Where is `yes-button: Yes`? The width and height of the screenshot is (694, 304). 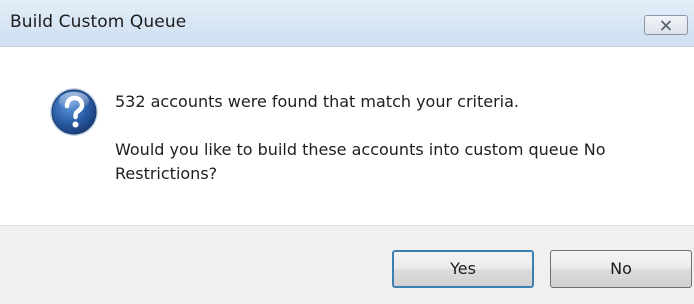 yes-button: Yes is located at coordinates (463, 269).